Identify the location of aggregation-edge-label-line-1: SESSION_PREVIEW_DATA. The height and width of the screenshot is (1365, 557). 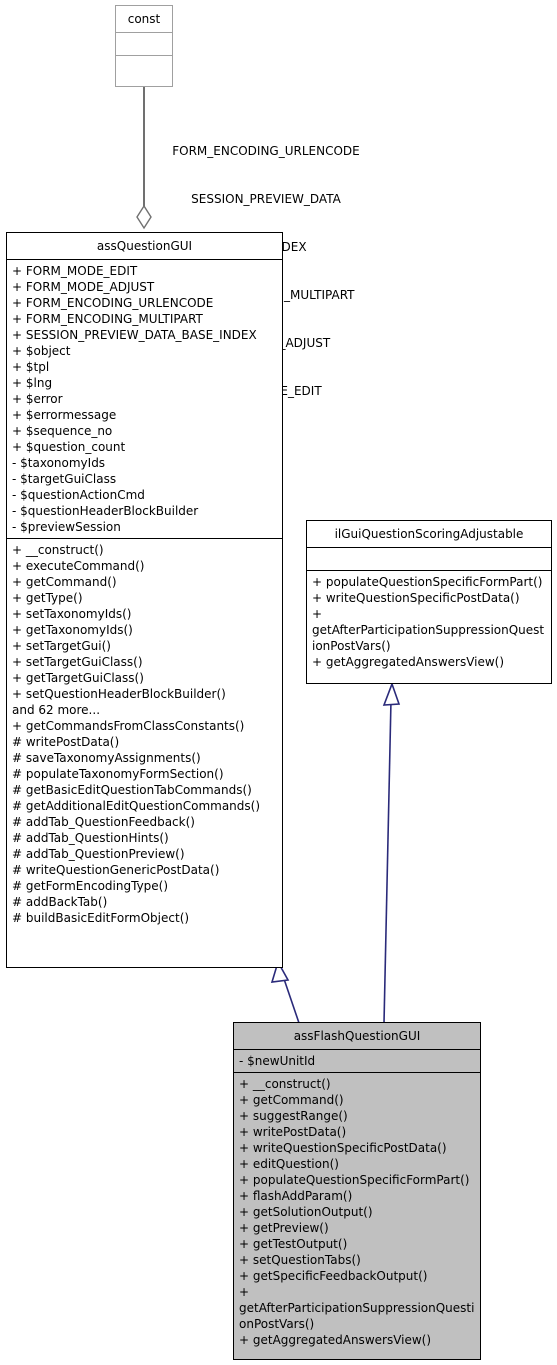
(266, 199).